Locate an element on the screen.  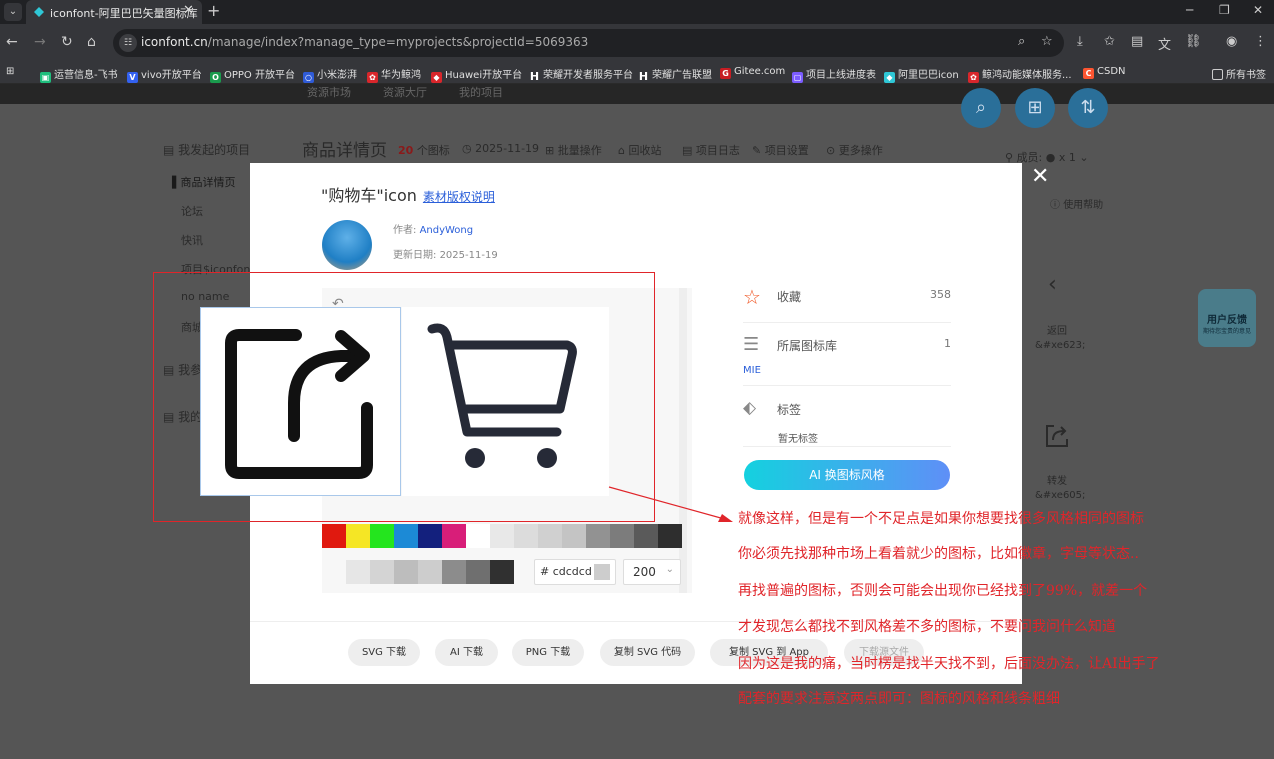
reading-list-icon: ▤ is located at coordinates (1137, 41).